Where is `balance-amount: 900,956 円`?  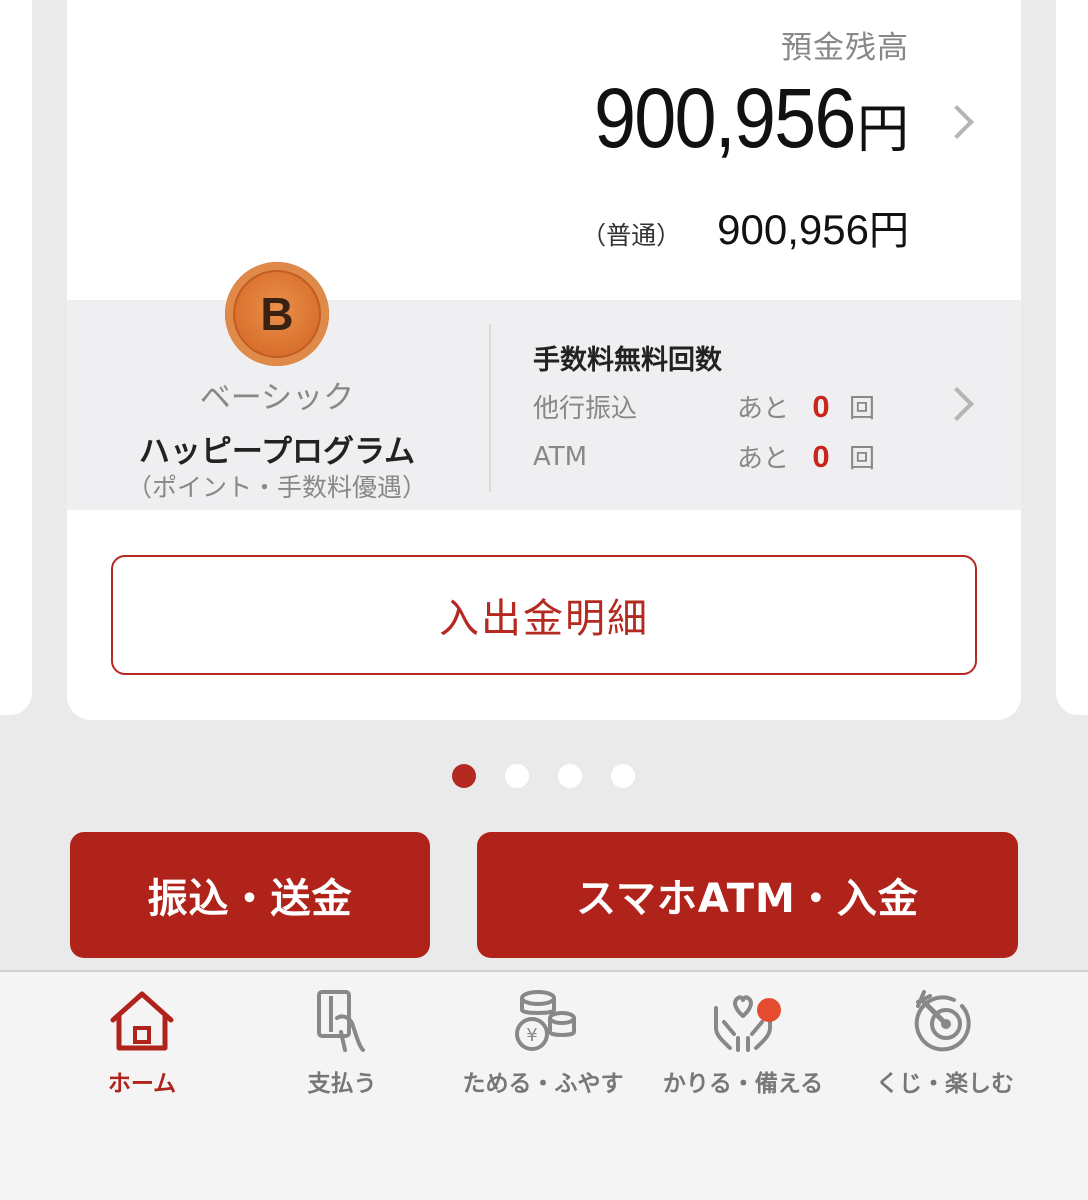 balance-amount: 900,956 円 is located at coordinates (737, 118).